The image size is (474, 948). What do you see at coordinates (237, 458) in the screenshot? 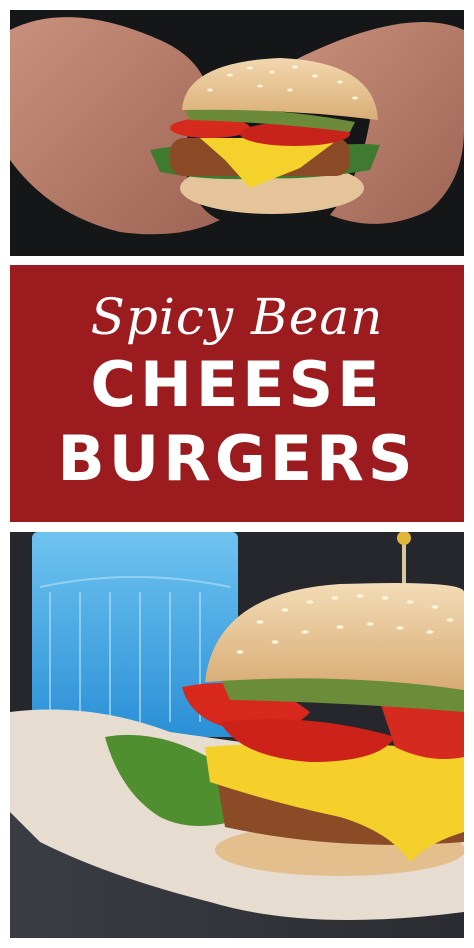
I see `title-burgers-line: BURGERS` at bounding box center [237, 458].